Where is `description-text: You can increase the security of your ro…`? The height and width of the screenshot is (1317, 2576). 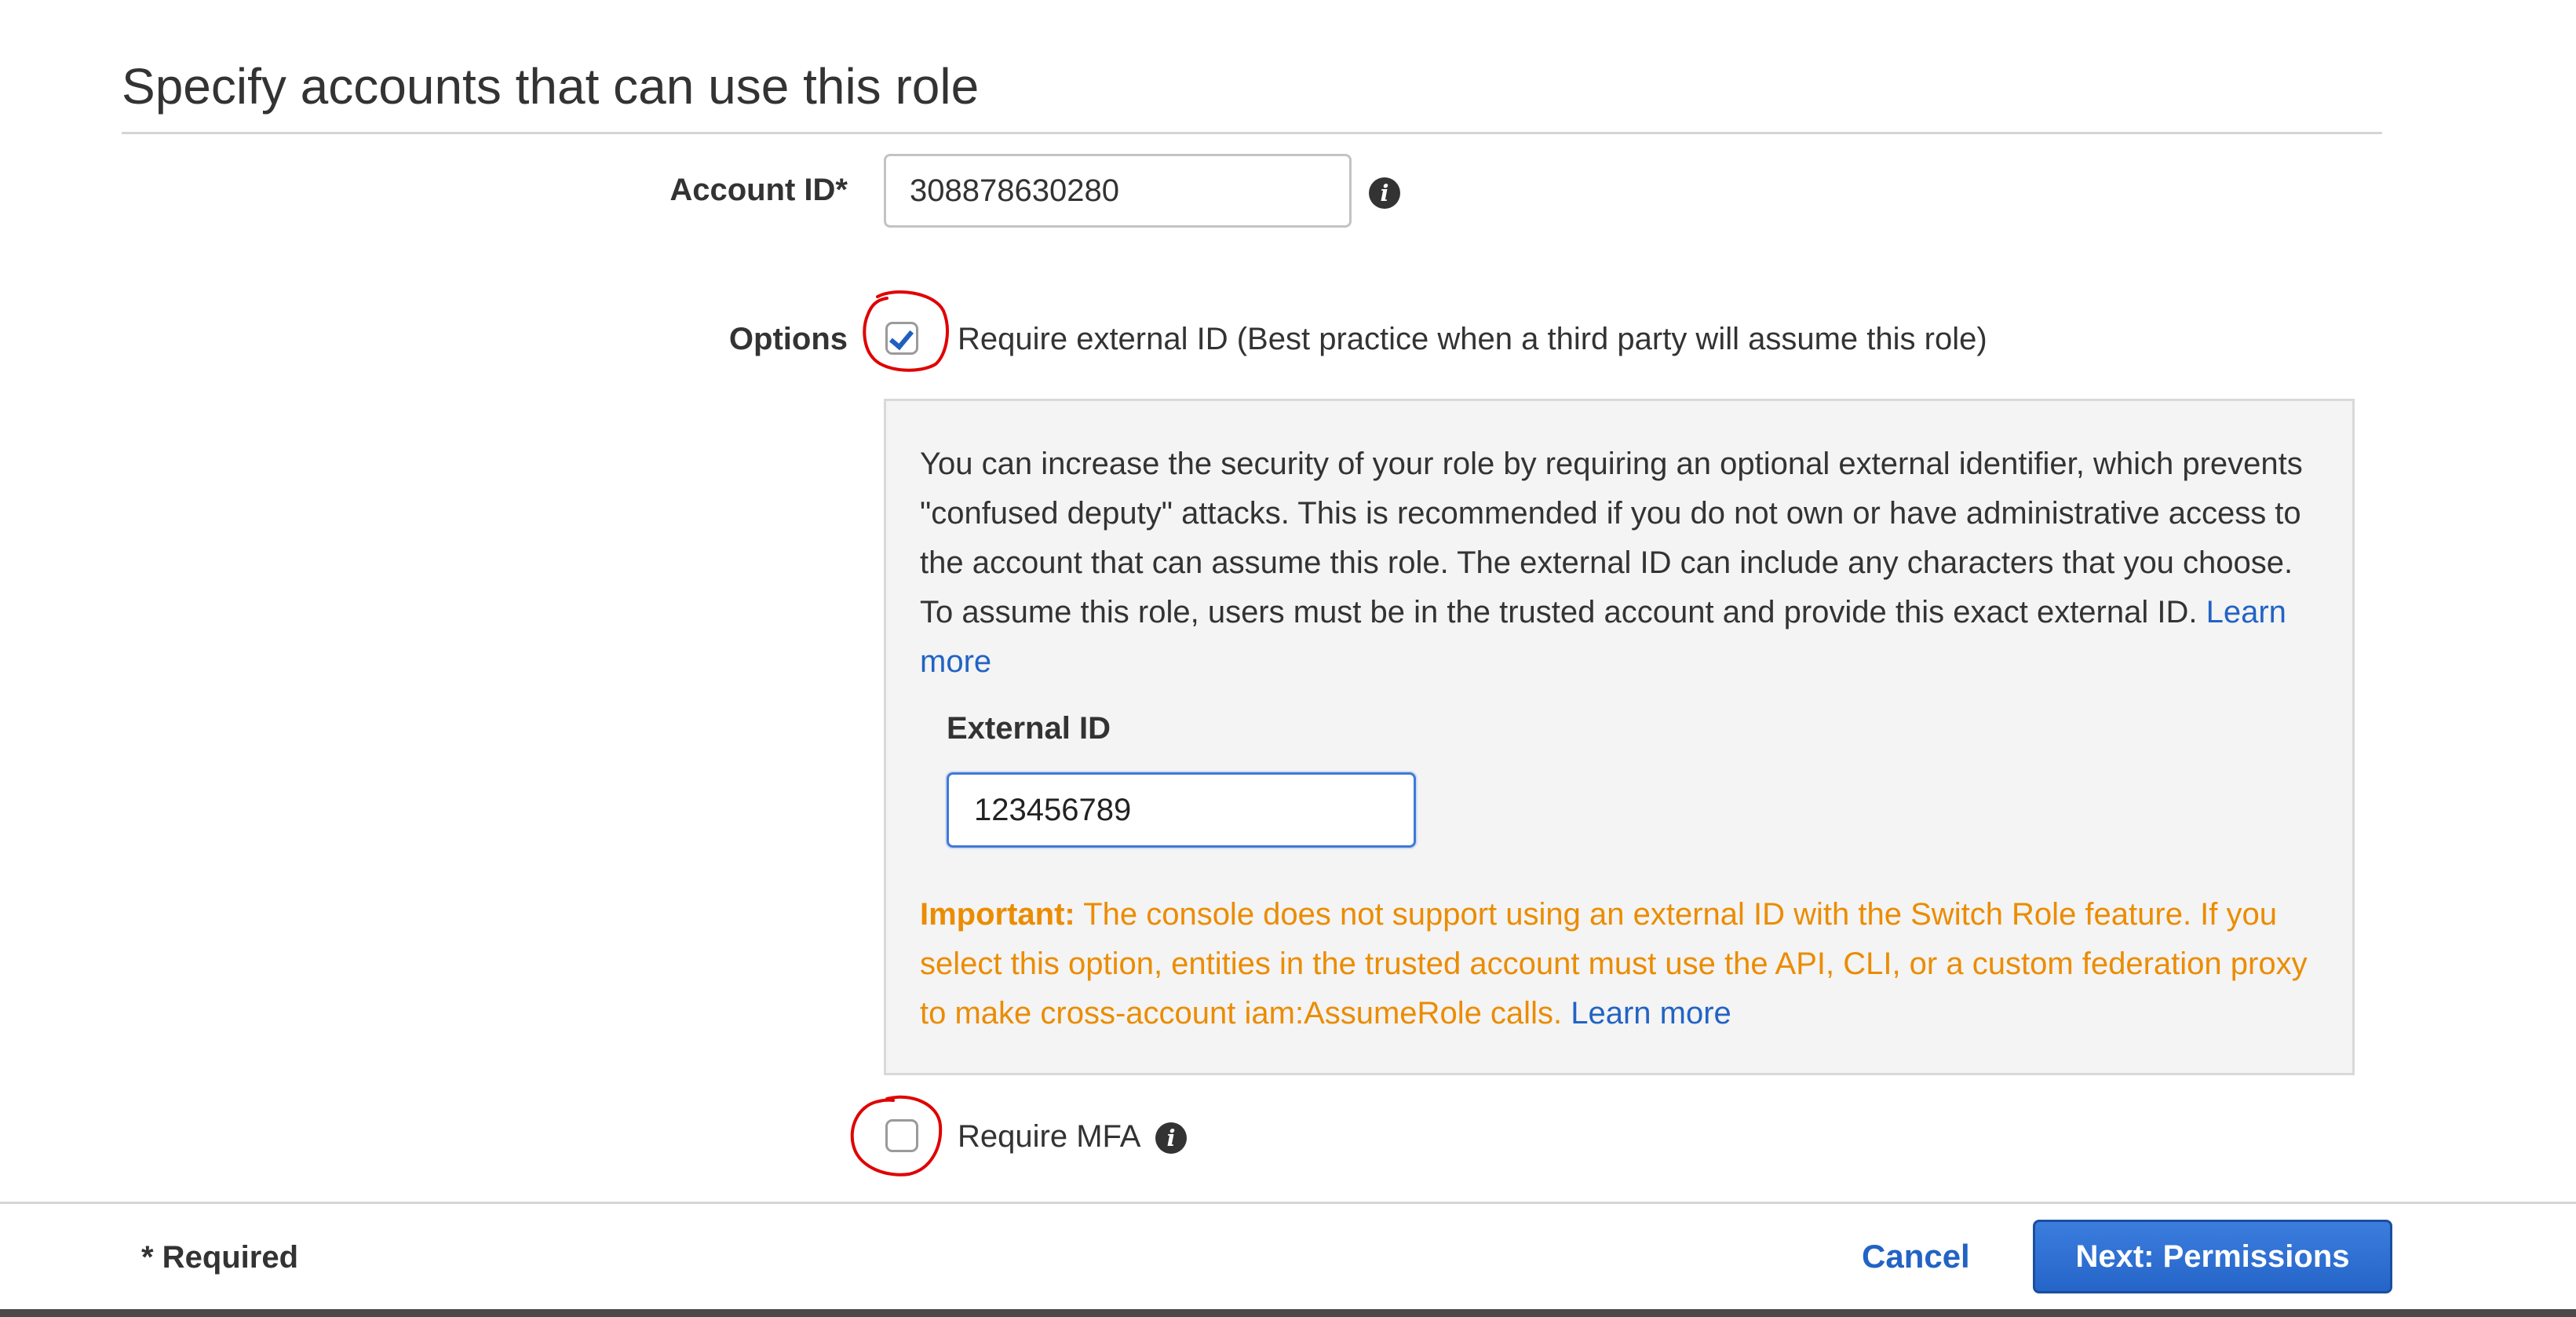
description-text: You can increase the security of your ro… is located at coordinates (1611, 538).